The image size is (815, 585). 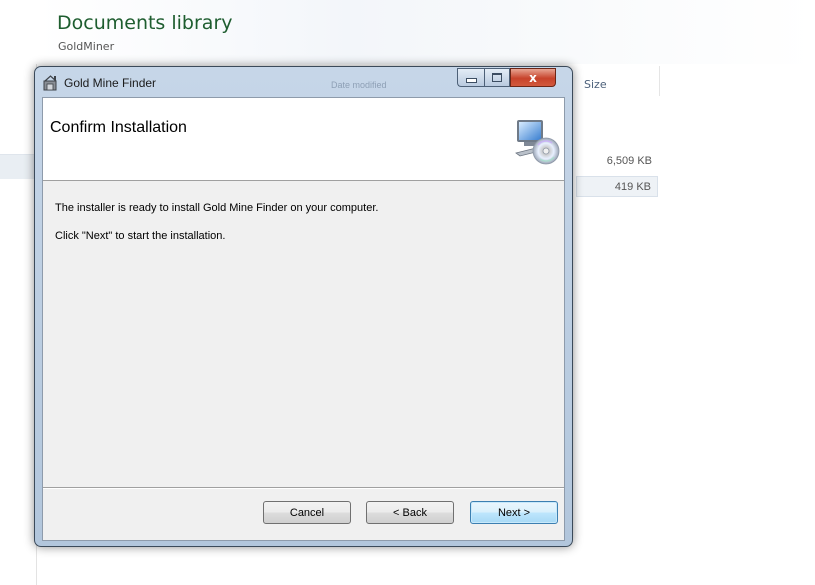 What do you see at coordinates (303, 488) in the screenshot?
I see `footer-divider` at bounding box center [303, 488].